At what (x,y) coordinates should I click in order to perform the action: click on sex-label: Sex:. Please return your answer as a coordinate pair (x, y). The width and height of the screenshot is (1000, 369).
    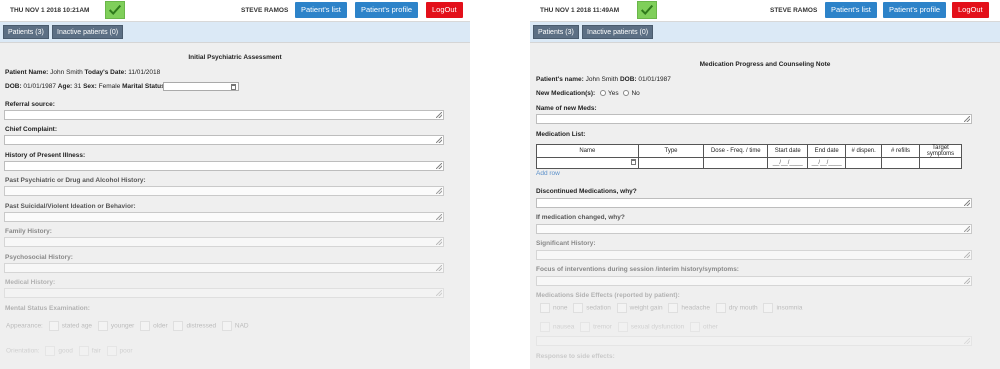
    Looking at the image, I should click on (90, 86).